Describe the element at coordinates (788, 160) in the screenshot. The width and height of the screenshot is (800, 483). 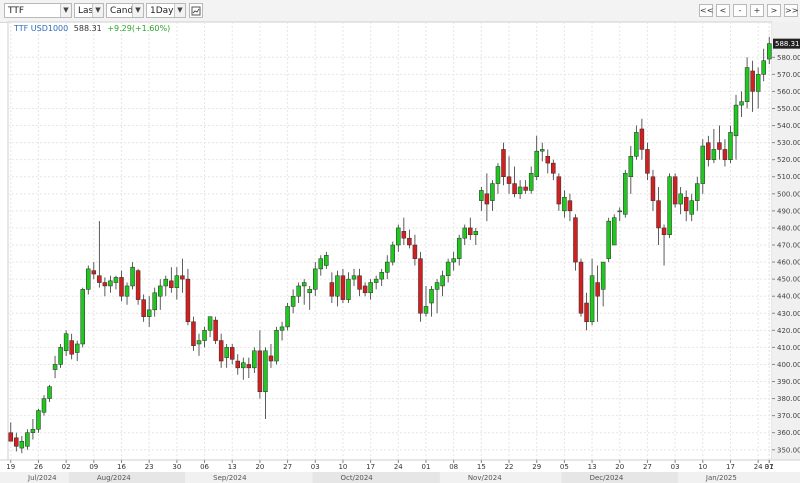
I see `y-tick-label: 520.00` at that location.